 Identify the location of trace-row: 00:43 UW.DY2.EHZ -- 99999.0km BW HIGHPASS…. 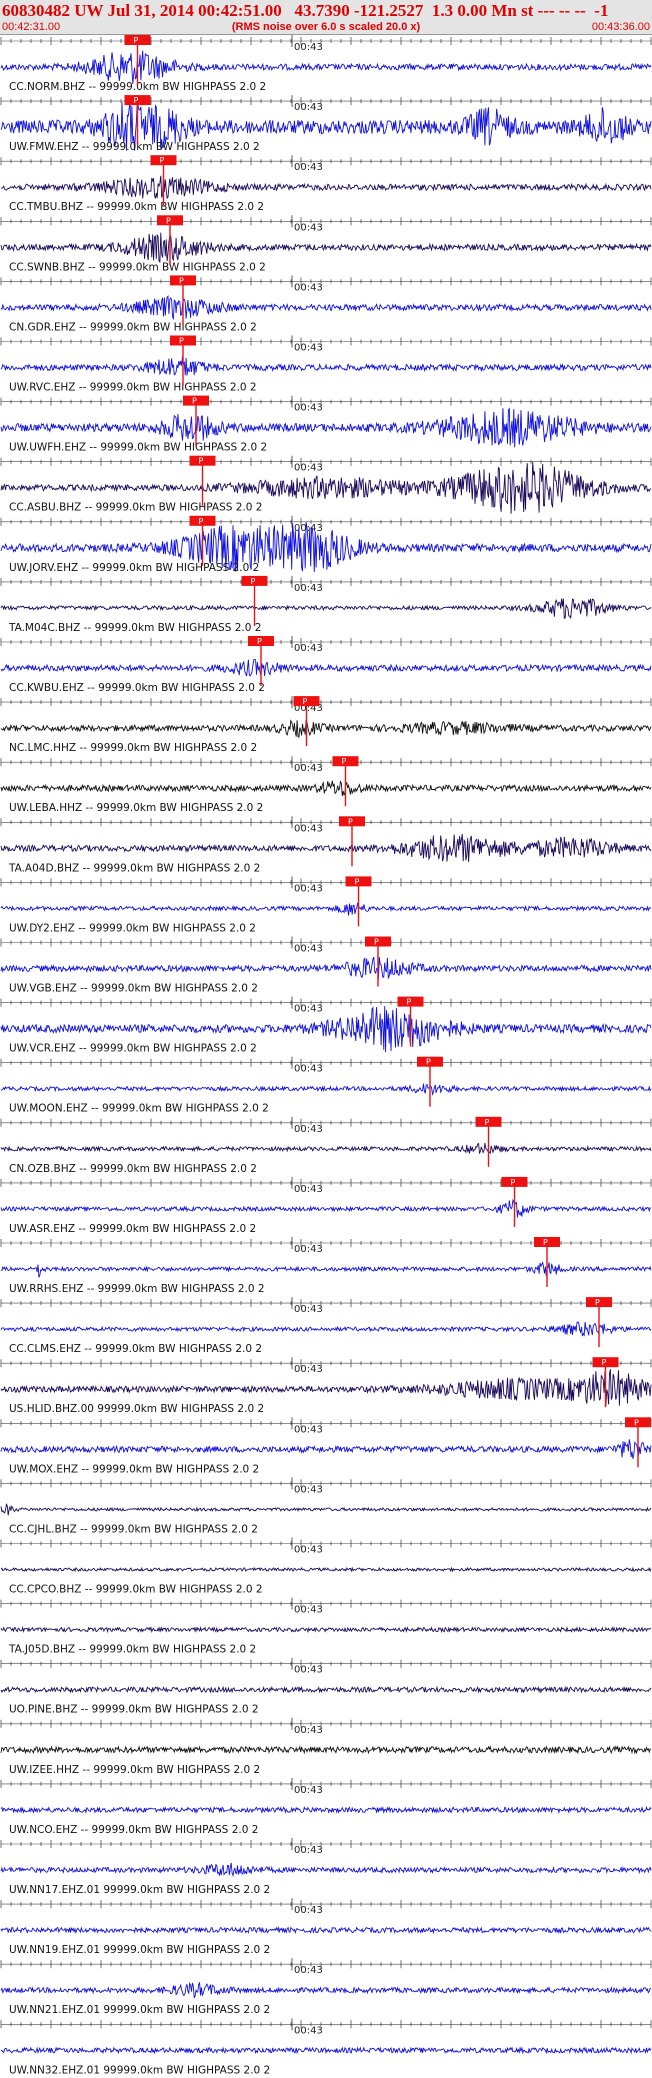
(326, 905).